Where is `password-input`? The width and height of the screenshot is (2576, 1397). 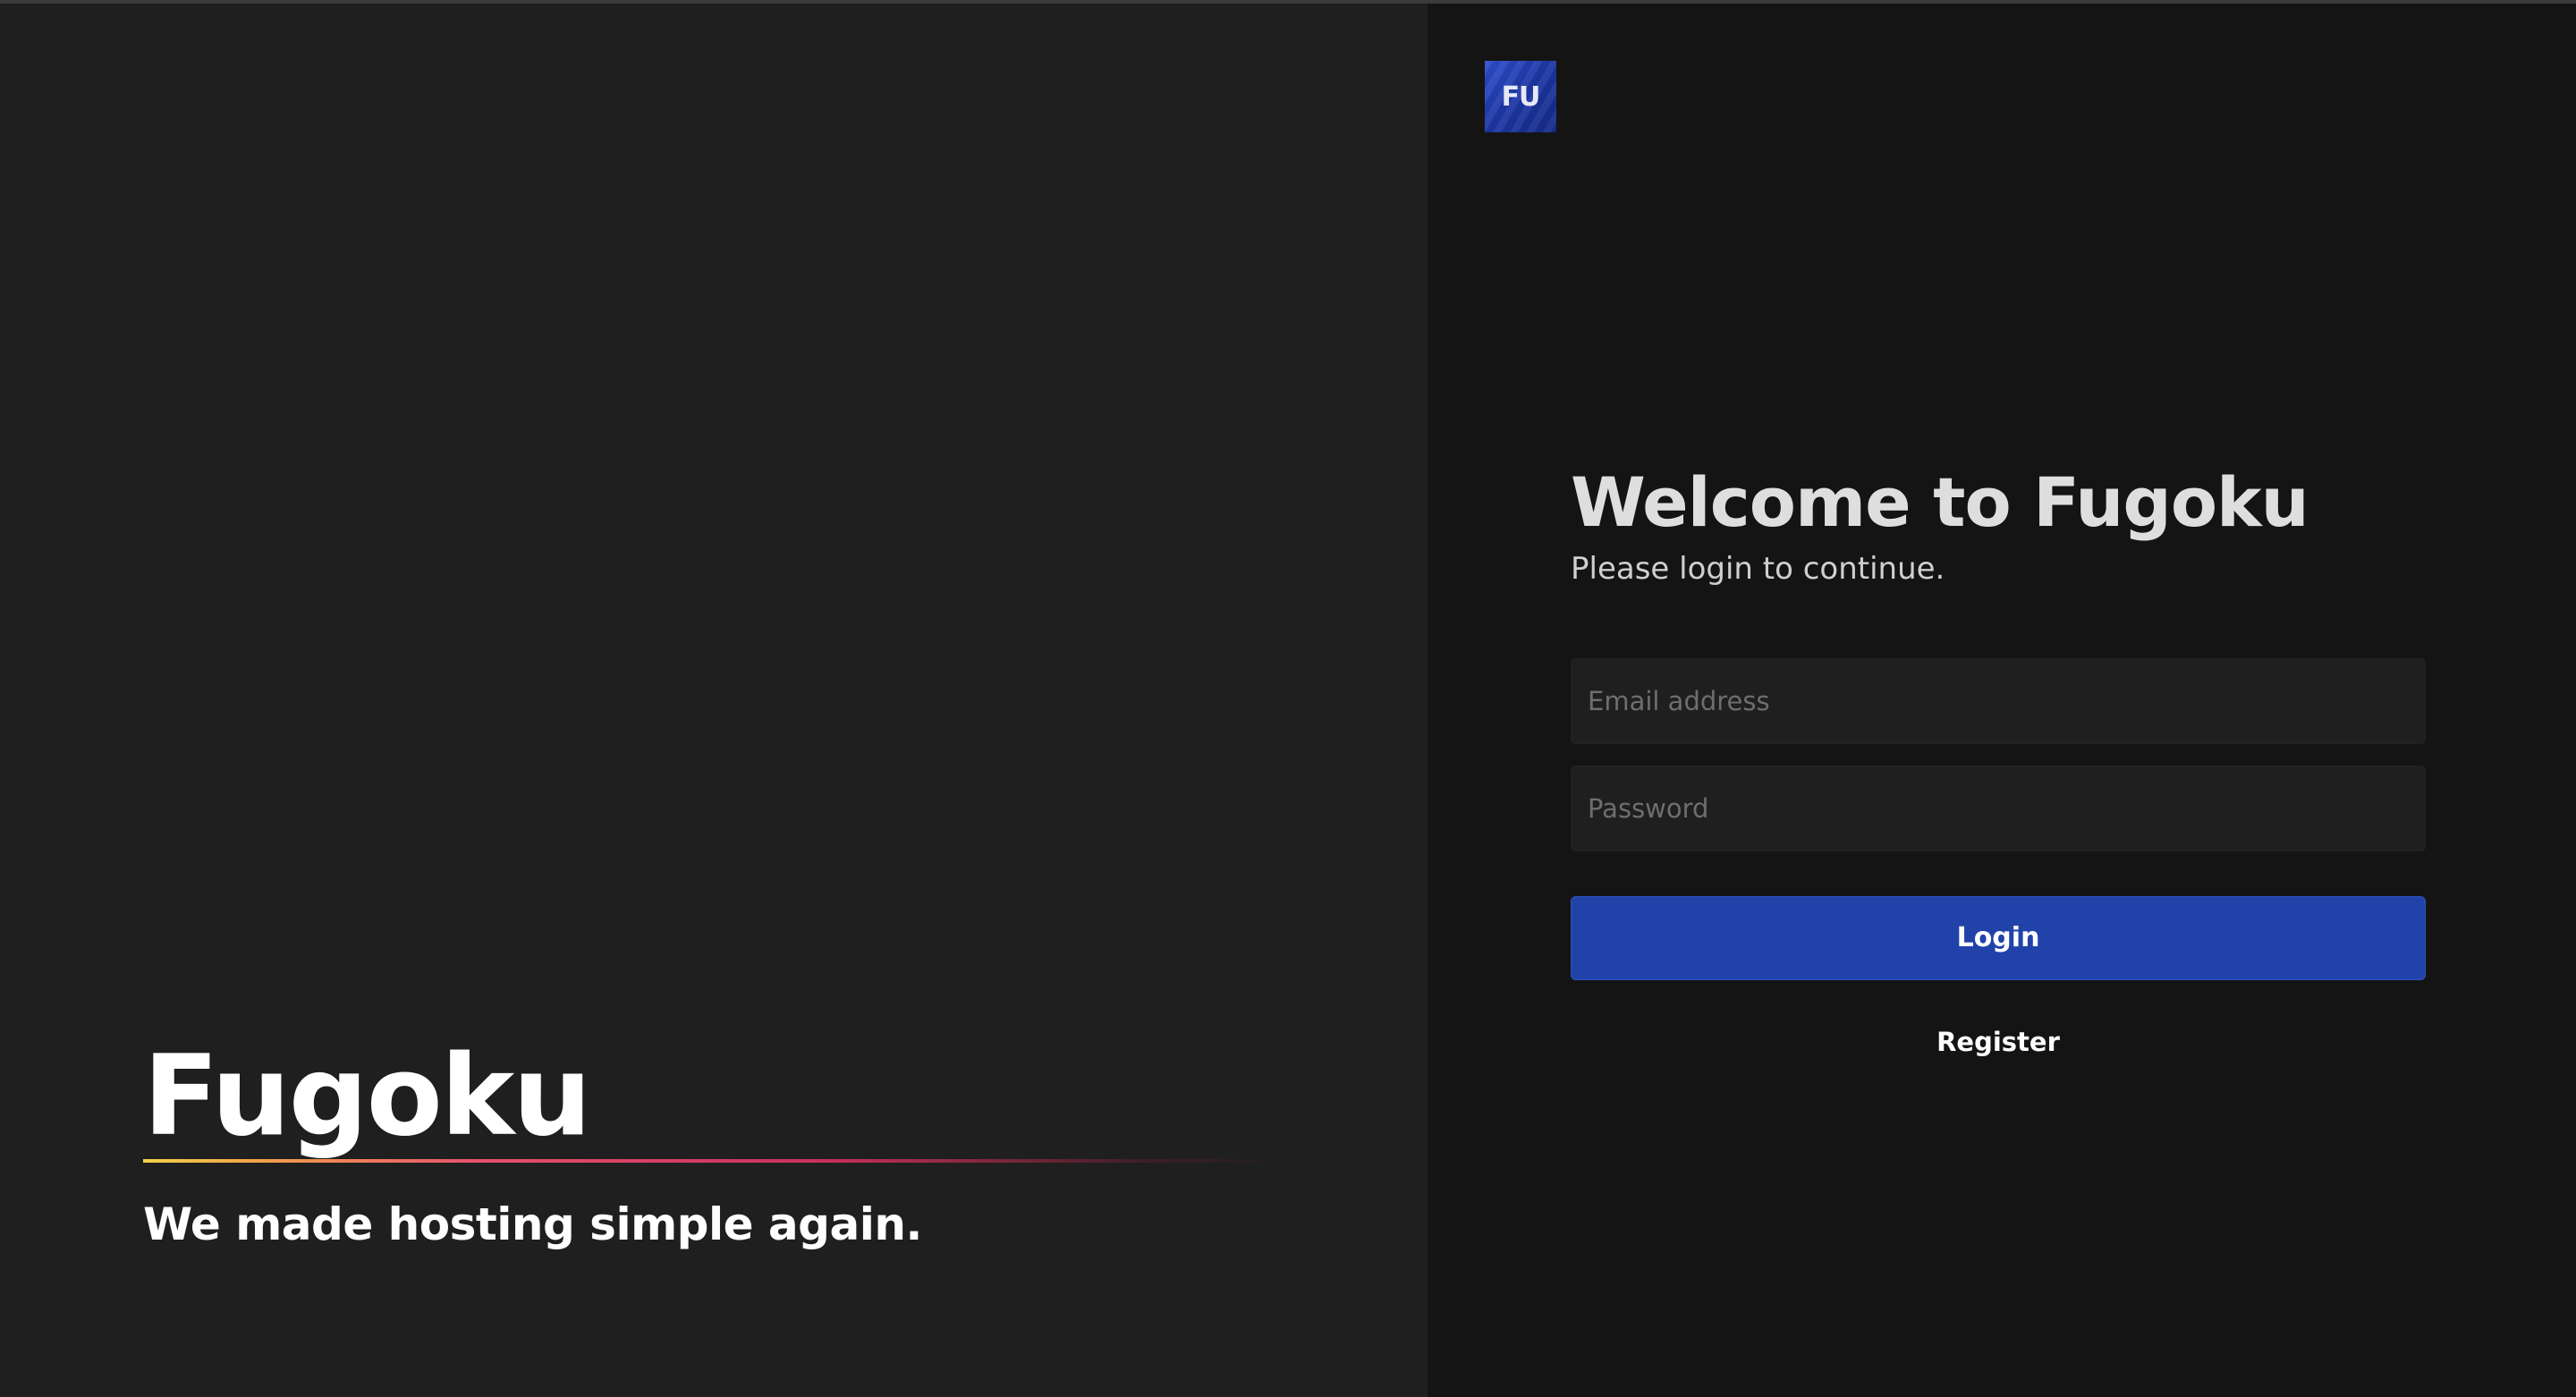 password-input is located at coordinates (1998, 808).